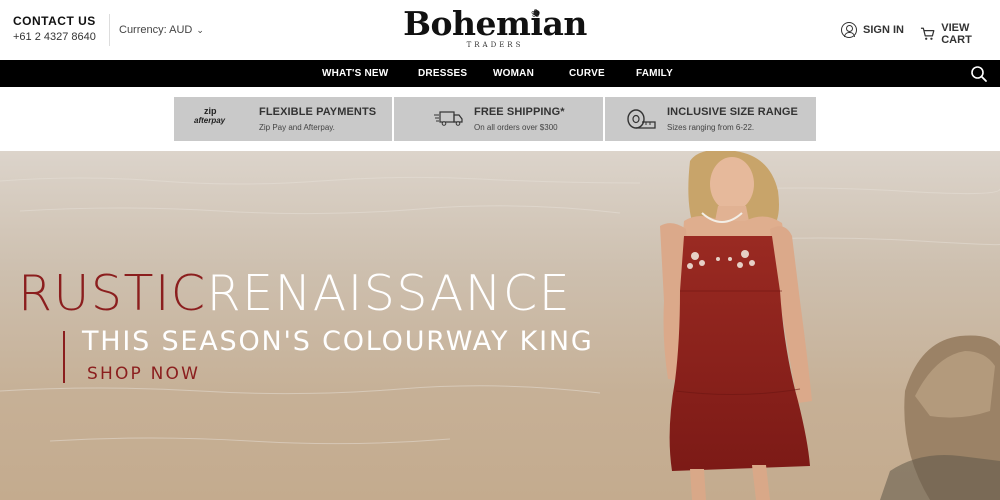  Describe the element at coordinates (711, 127) in the screenshot. I see `benefit-subtitle: Sizes ranging from 6-22.` at that location.